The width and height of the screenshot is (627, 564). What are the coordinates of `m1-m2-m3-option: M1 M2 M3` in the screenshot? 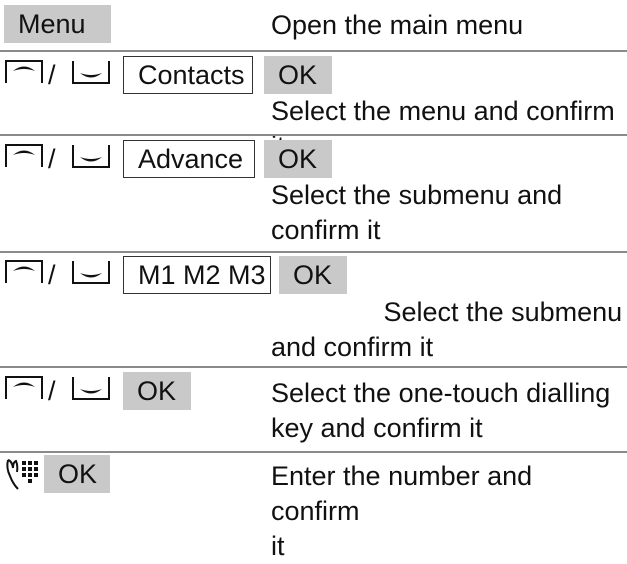 It's located at (197, 275).